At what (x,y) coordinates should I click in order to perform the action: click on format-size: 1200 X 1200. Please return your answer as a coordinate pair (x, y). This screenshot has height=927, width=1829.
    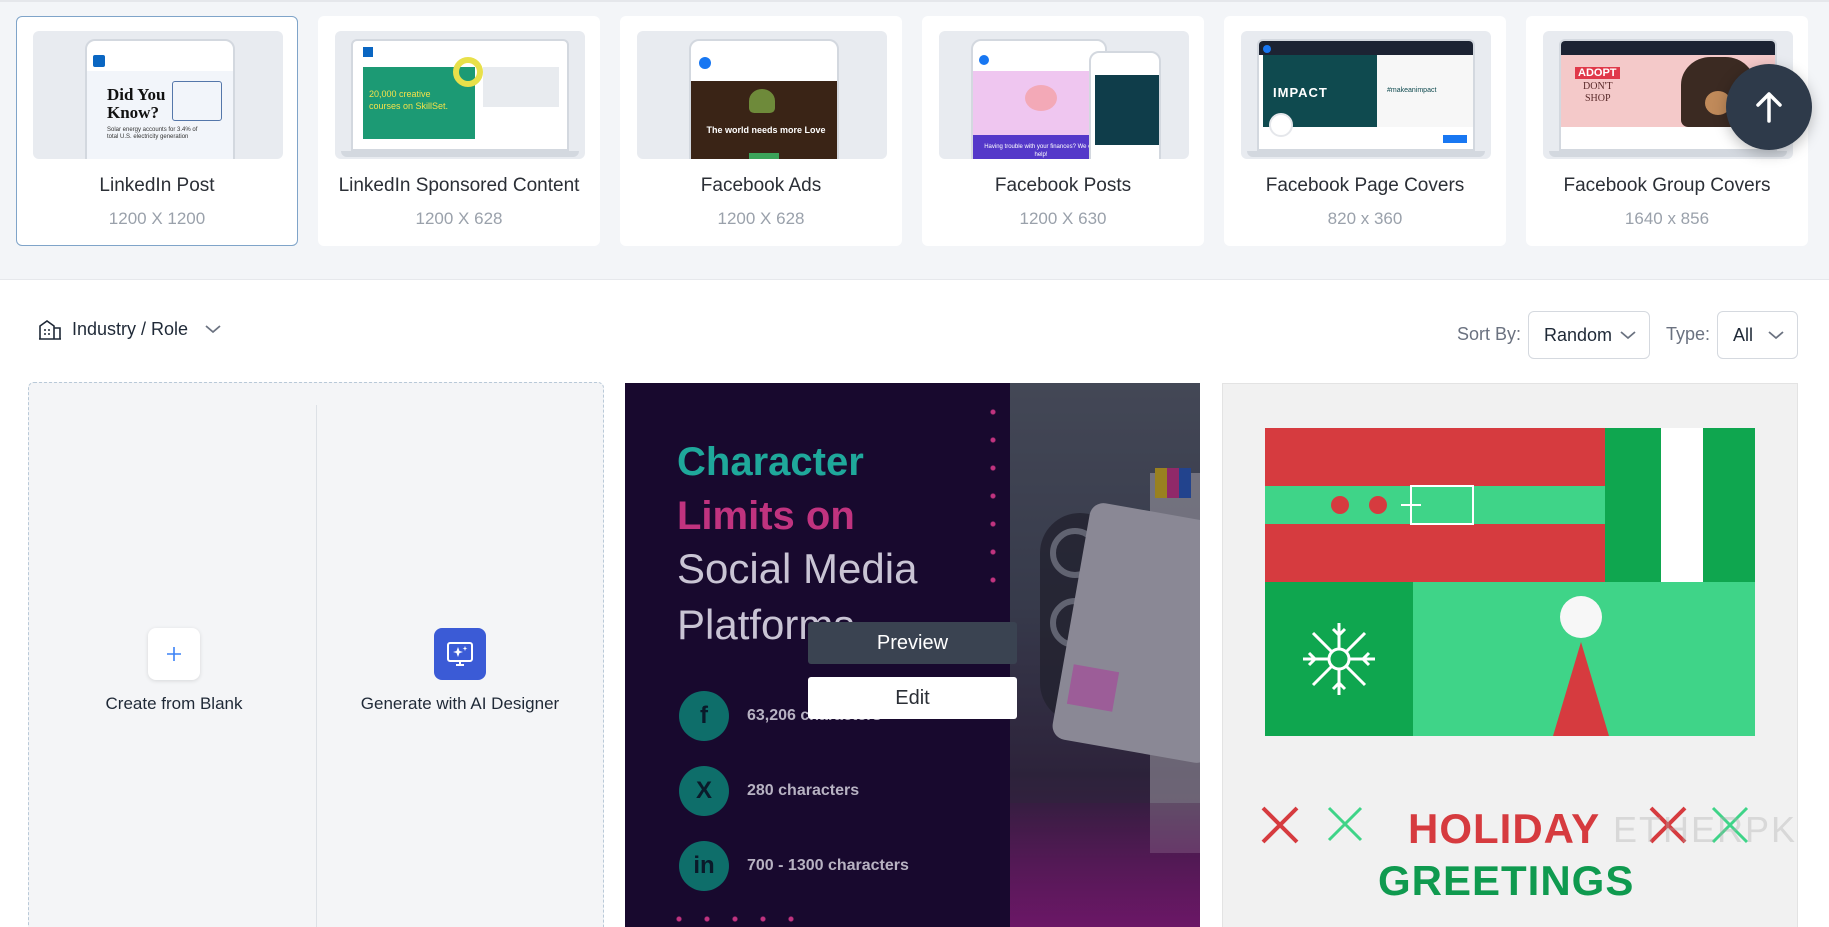
    Looking at the image, I should click on (157, 218).